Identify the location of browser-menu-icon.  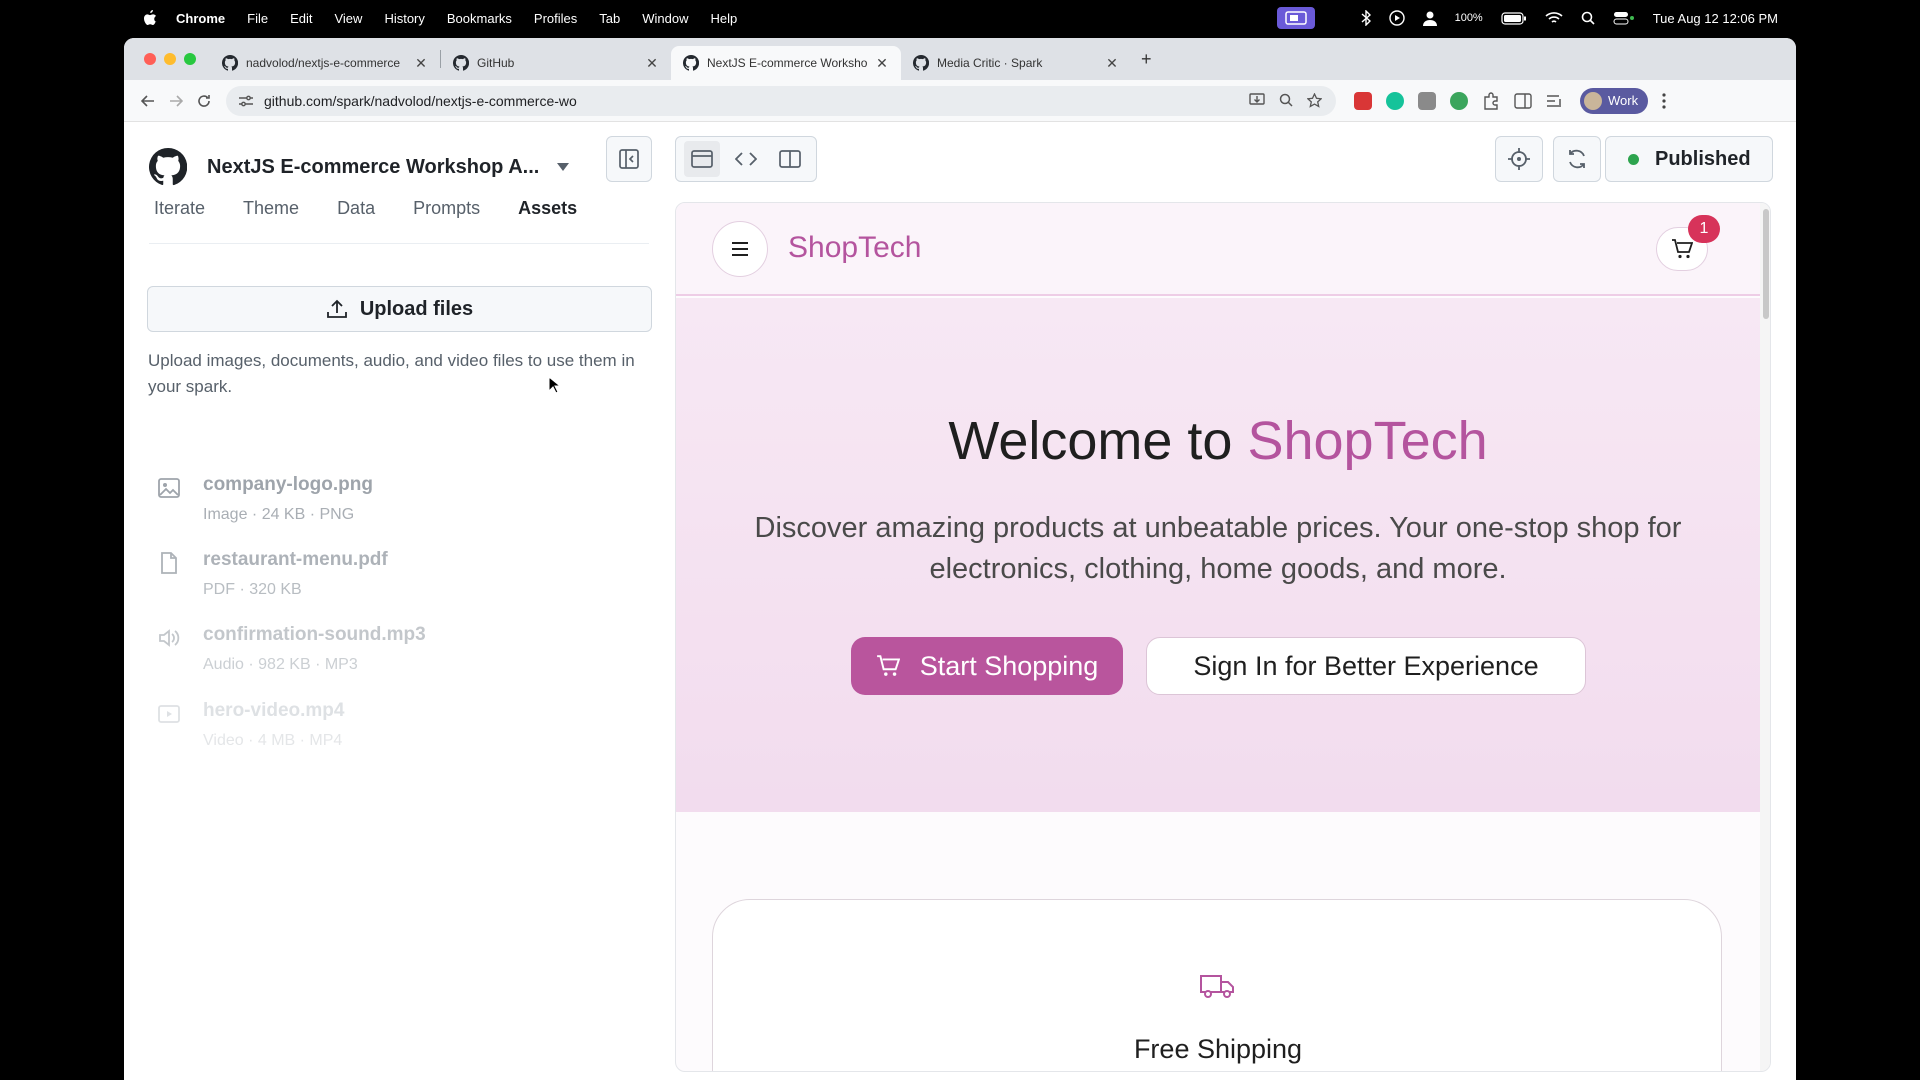
(1664, 100).